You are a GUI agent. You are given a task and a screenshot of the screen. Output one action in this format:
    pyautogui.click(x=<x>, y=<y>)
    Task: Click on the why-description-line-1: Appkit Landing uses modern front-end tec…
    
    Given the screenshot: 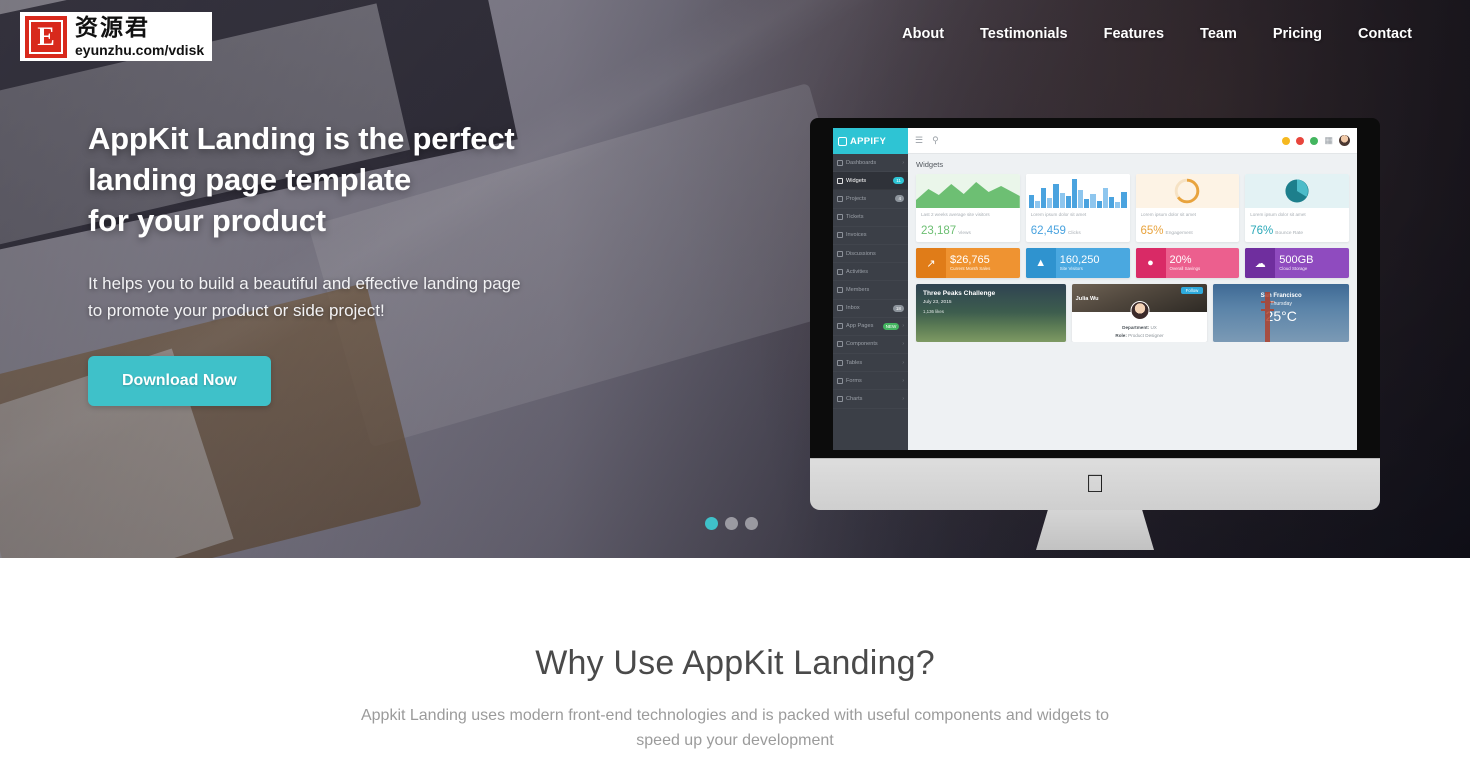 What is the action you would take?
    pyautogui.click(x=696, y=715)
    